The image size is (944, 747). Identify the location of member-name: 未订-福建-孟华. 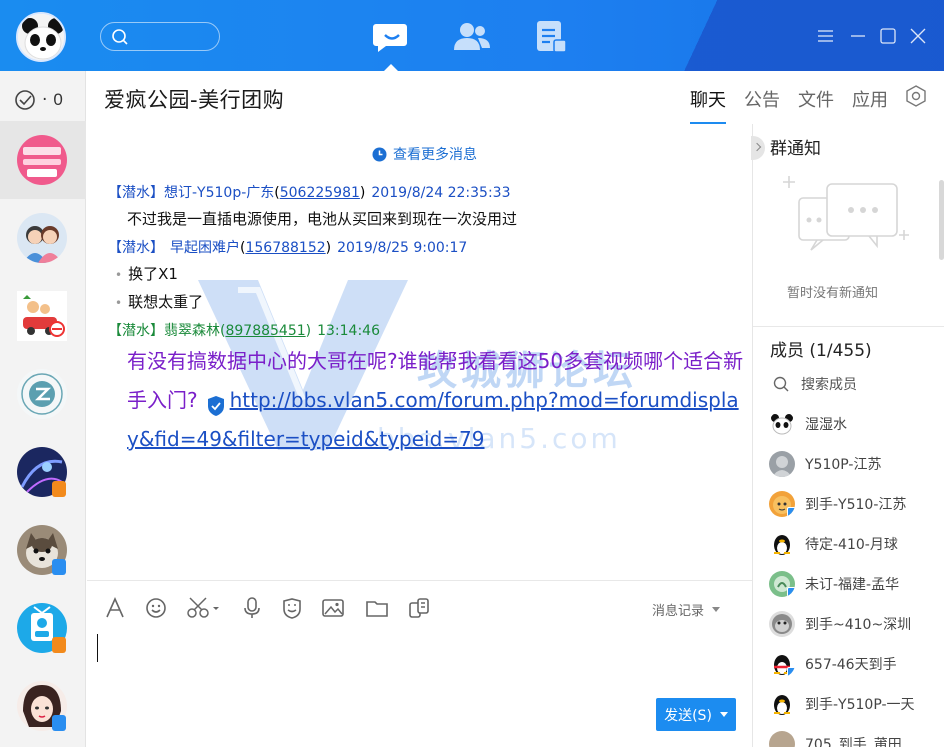
(852, 585).